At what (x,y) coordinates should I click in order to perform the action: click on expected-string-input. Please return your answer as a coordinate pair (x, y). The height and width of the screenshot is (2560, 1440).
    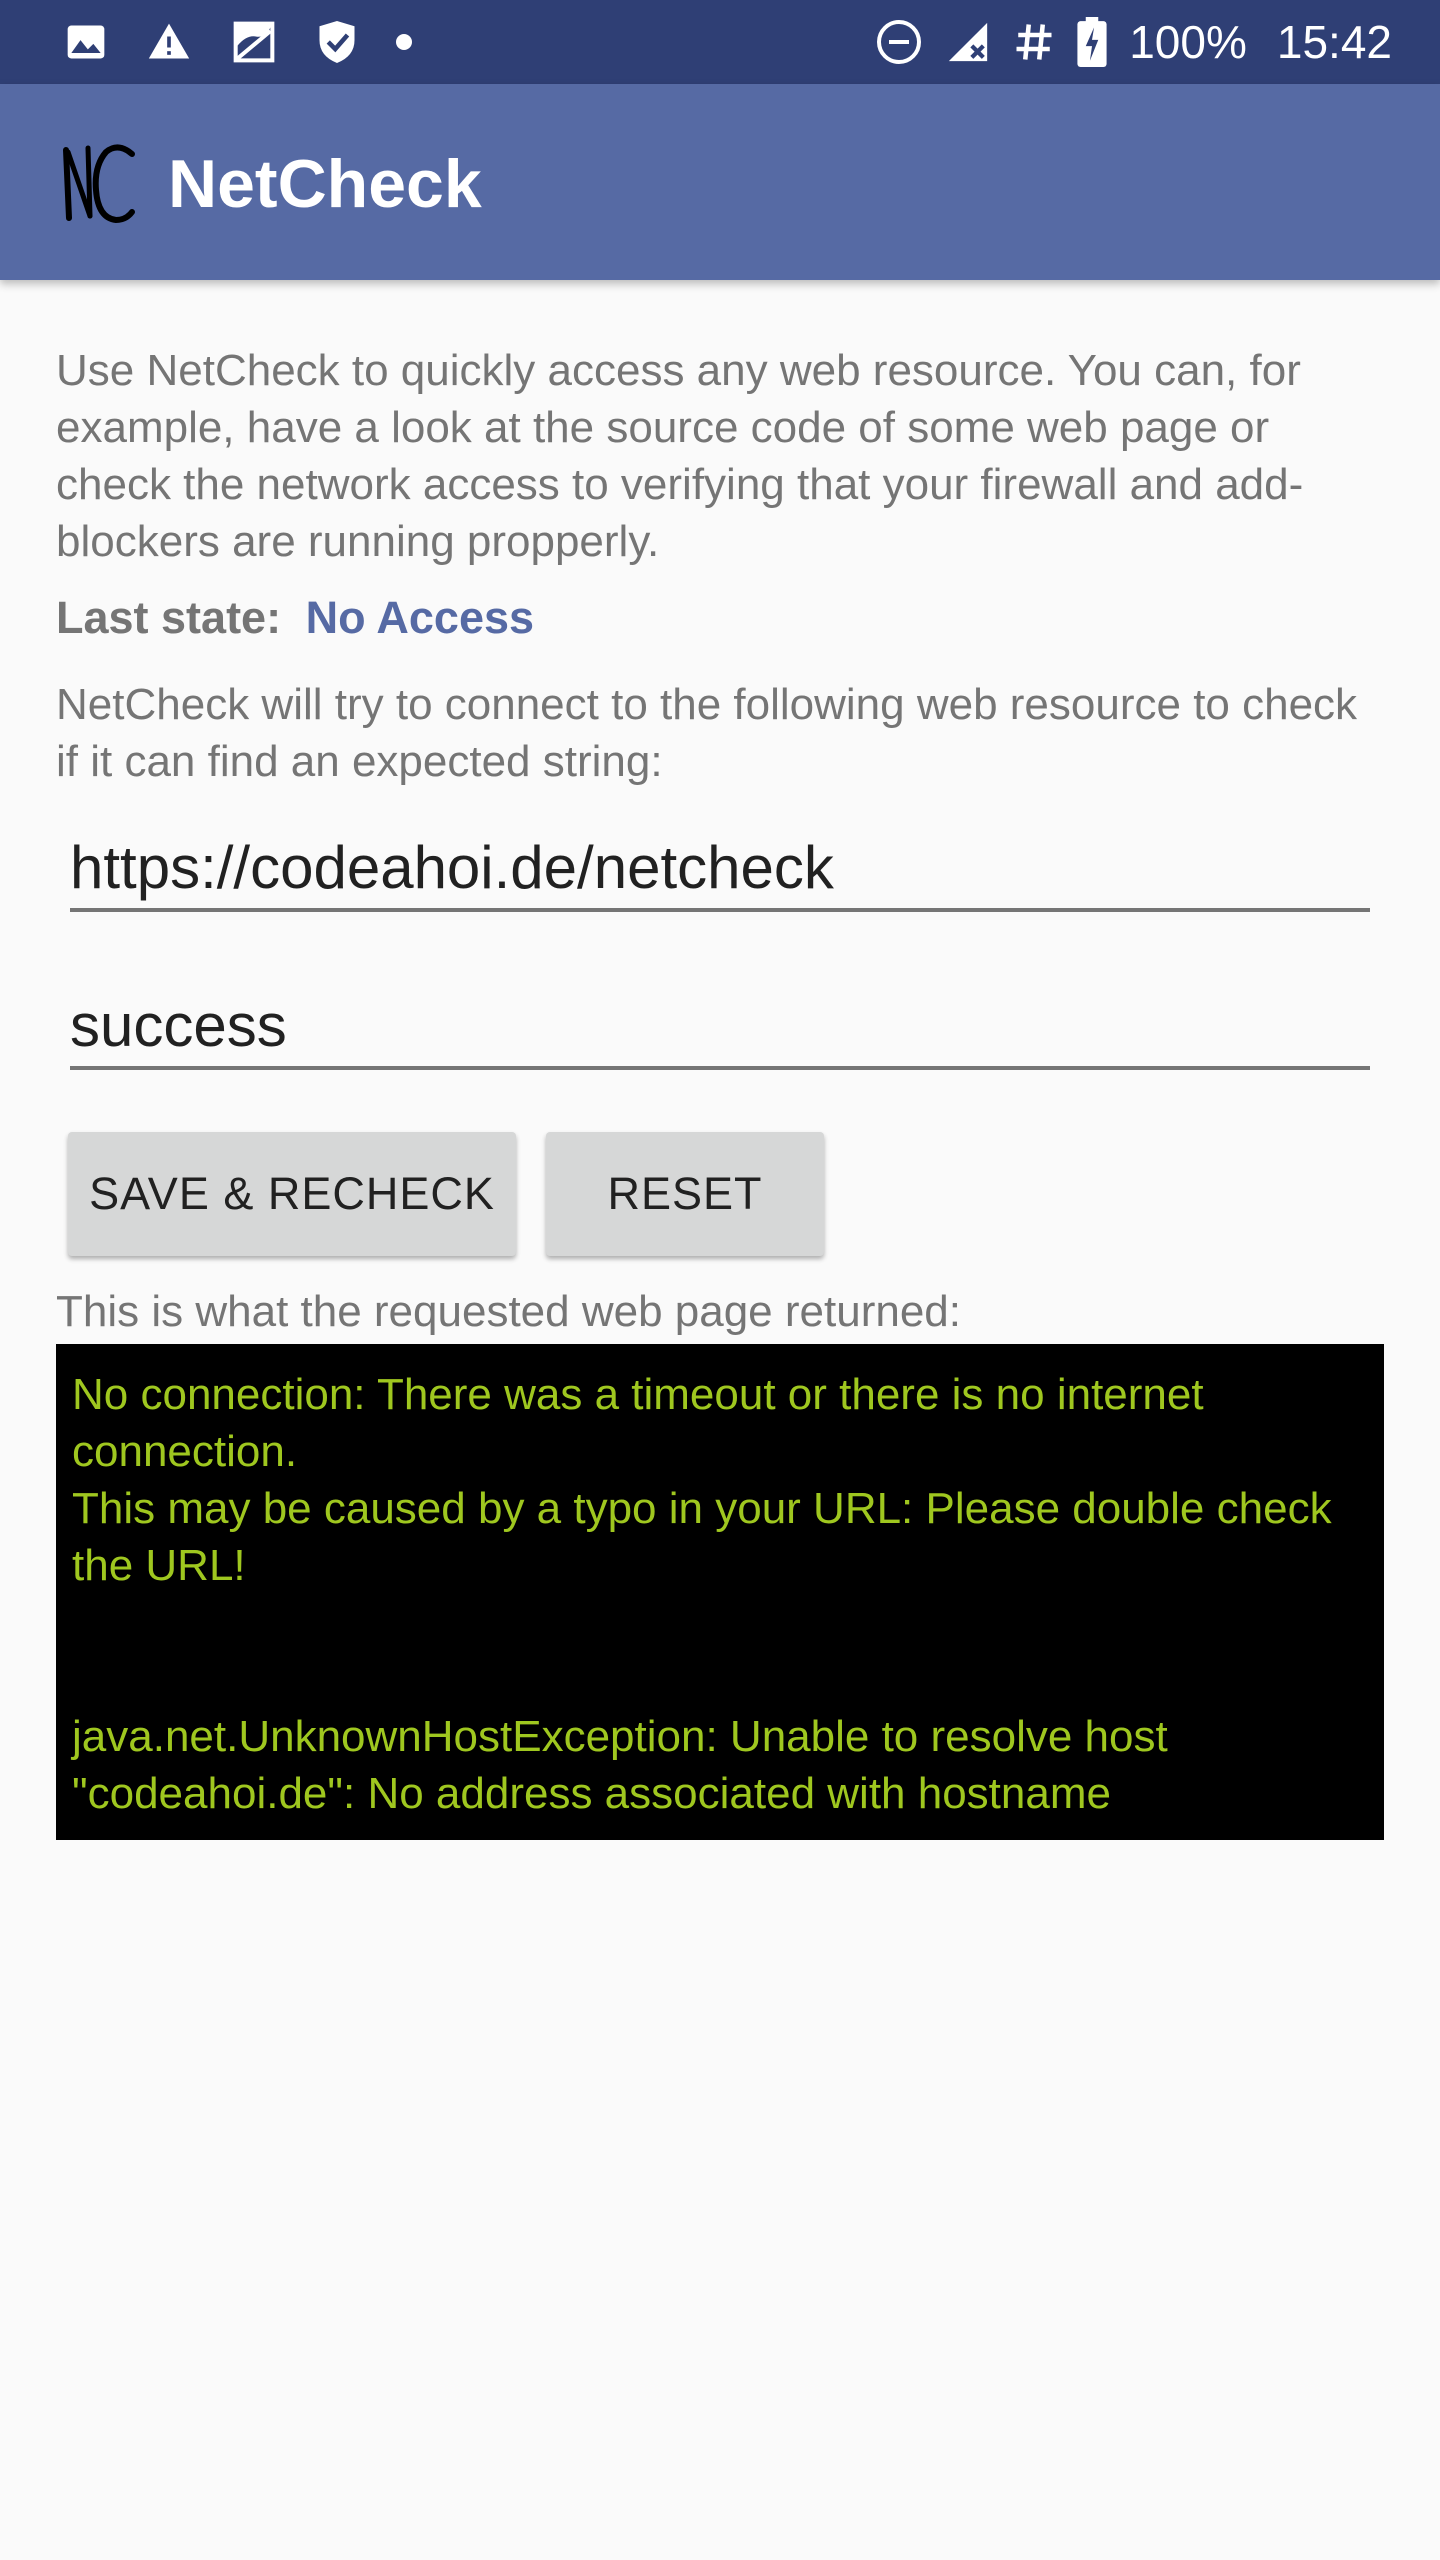
    Looking at the image, I should click on (720, 1028).